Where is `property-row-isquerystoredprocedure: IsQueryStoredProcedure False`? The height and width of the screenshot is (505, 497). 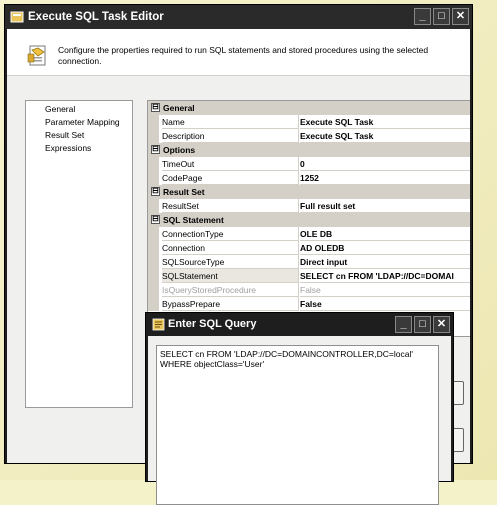
property-row-isquerystoredprocedure: IsQueryStoredProcedure False is located at coordinates (309, 290).